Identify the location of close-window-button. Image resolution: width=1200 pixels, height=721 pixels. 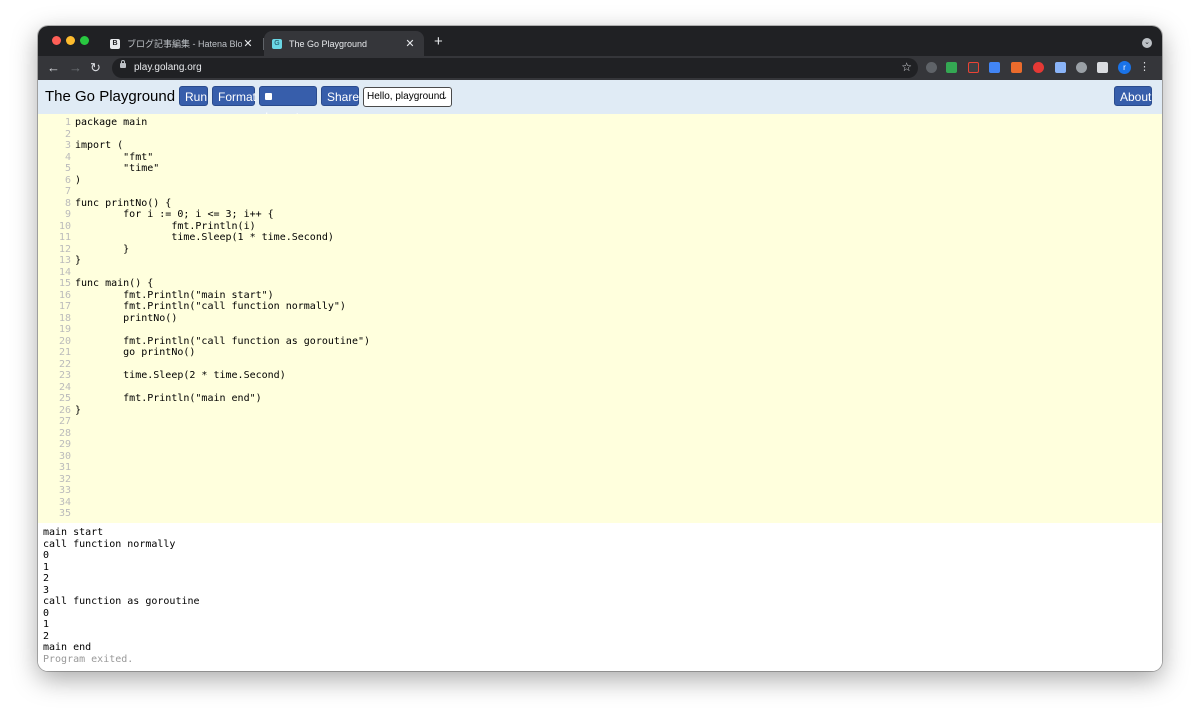
(56, 40).